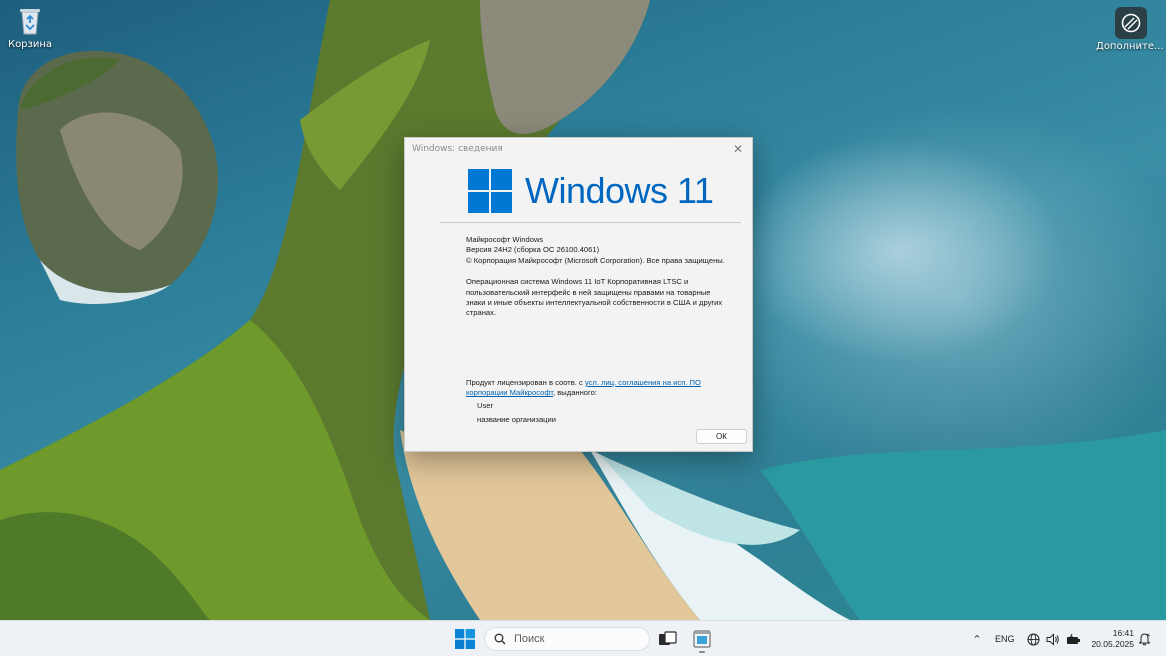 This screenshot has height=656, width=1166. Describe the element at coordinates (30, 21) in the screenshot. I see `recycle-bin-icon` at that location.